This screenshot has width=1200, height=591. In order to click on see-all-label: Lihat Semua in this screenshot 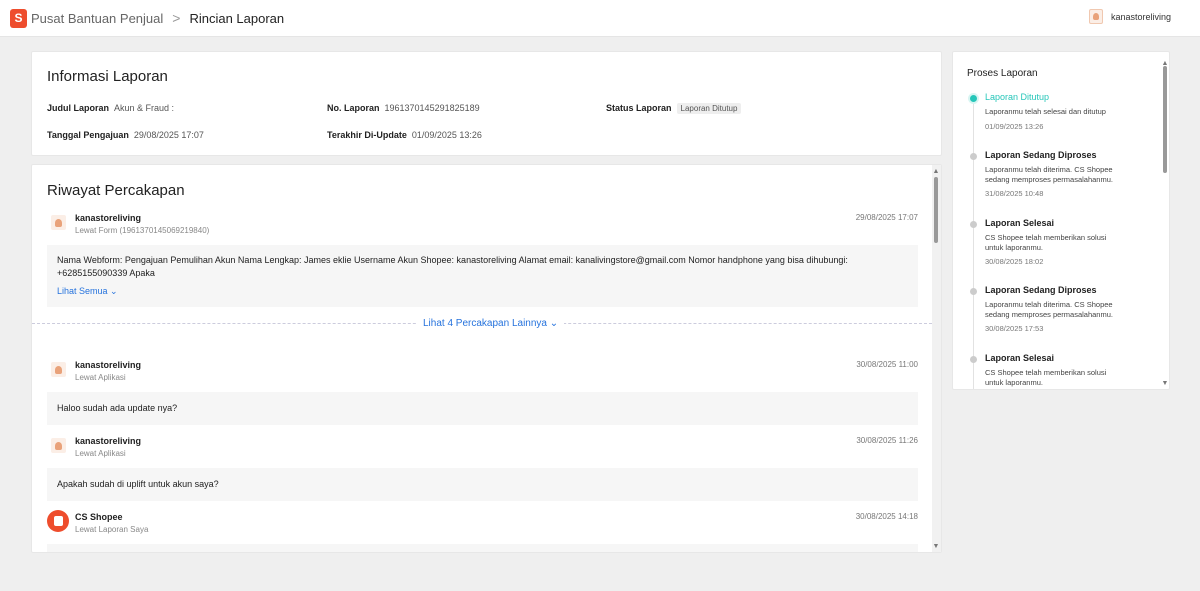, I will do `click(82, 291)`.